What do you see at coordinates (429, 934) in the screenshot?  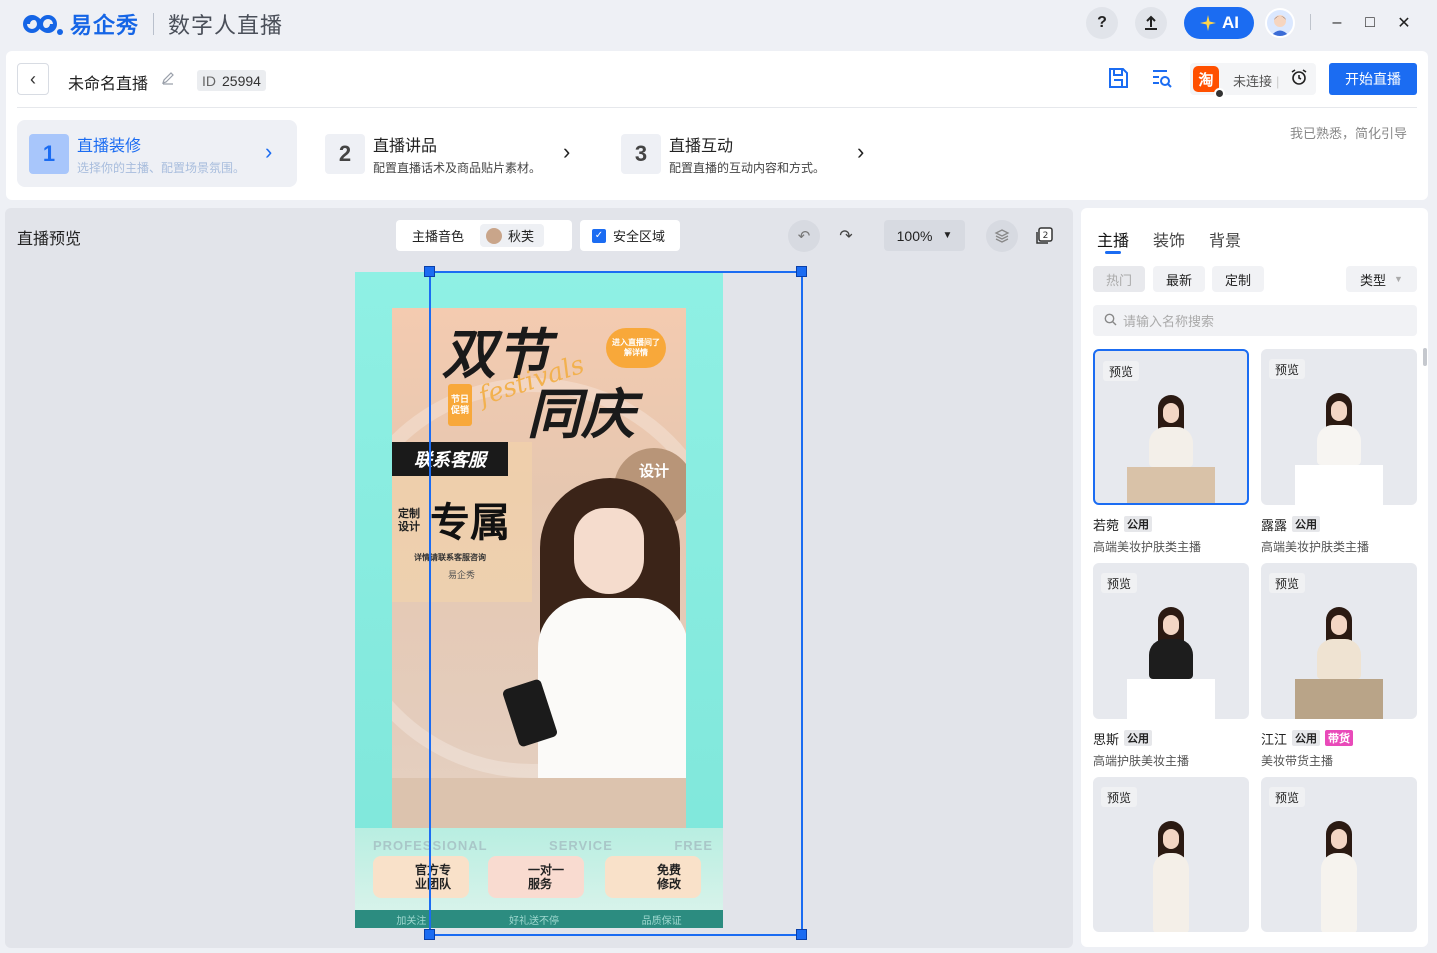 I see `resize-handle-bl` at bounding box center [429, 934].